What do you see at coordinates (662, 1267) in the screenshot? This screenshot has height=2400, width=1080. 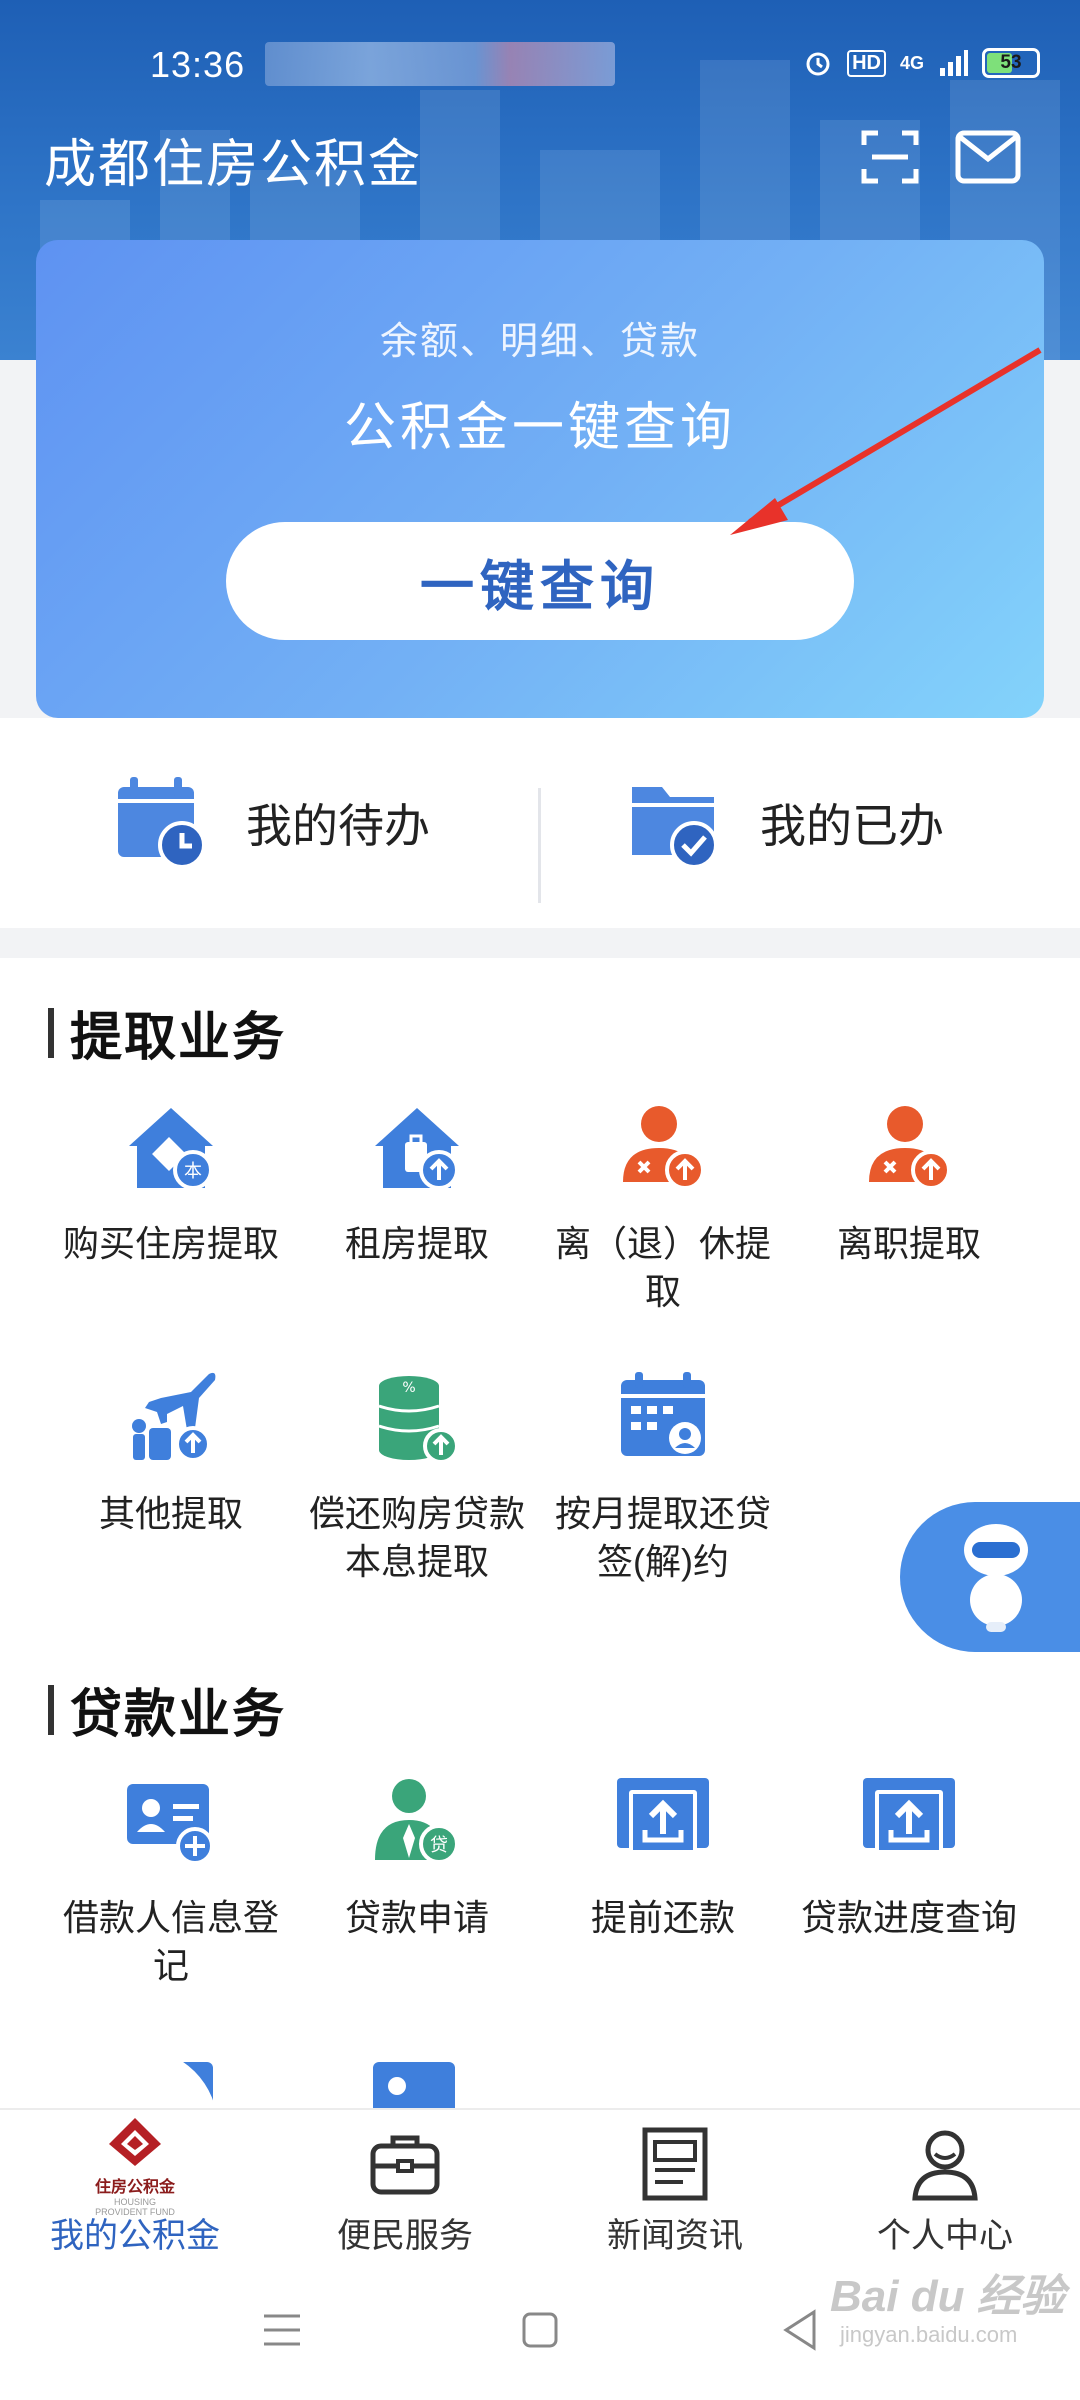 I see `withdraw-retire-label: 离（退）休提取` at bounding box center [662, 1267].